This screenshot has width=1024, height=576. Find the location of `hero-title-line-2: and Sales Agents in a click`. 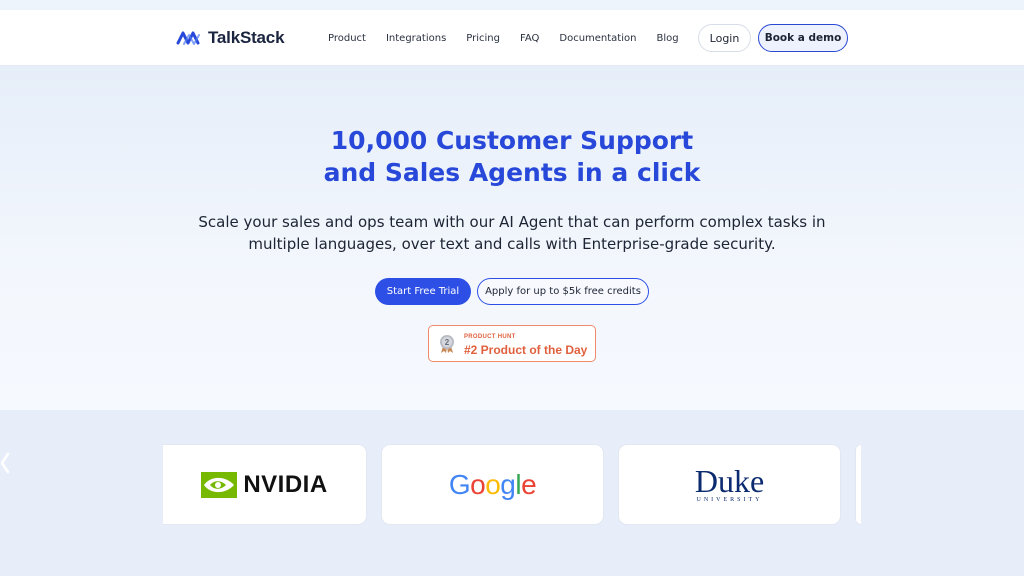

hero-title-line-2: and Sales Agents in a click is located at coordinates (512, 172).